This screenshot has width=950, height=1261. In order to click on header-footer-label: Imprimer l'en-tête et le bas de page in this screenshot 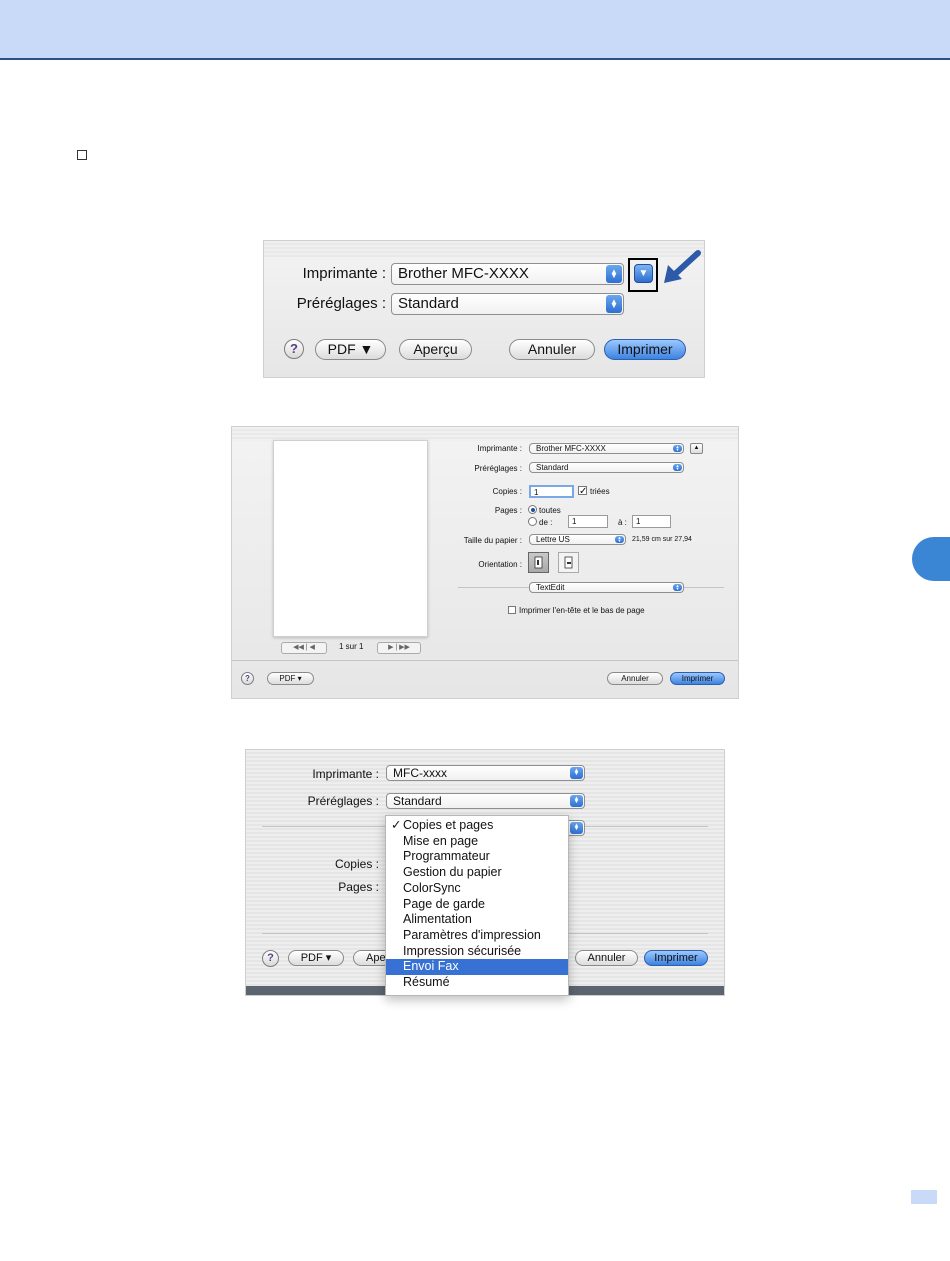, I will do `click(582, 610)`.